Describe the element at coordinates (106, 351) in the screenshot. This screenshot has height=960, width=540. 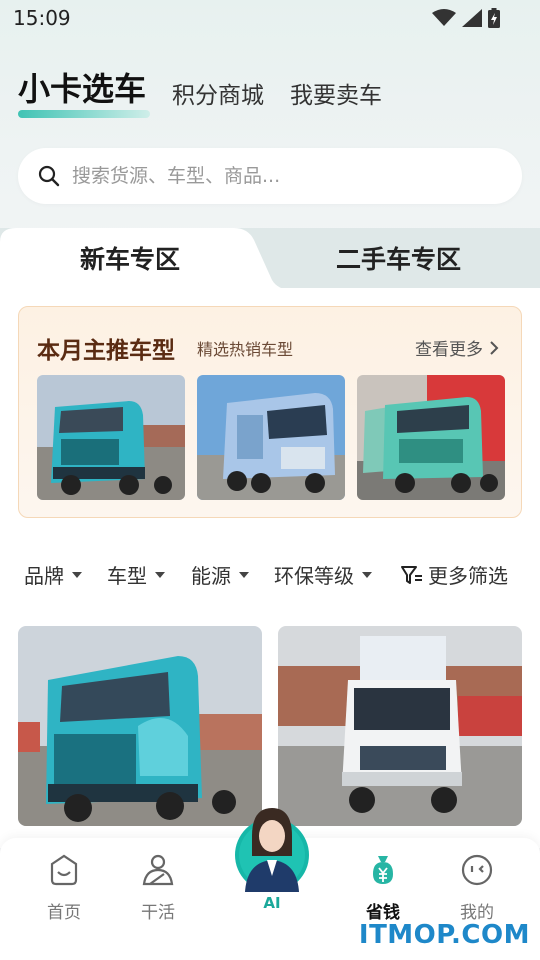
I see `promo-title: 本月主推车型` at that location.